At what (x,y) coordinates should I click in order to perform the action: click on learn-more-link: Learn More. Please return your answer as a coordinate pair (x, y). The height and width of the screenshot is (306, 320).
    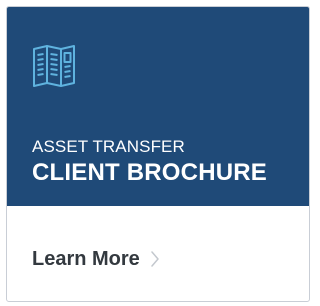
    Looking at the image, I should click on (96, 259).